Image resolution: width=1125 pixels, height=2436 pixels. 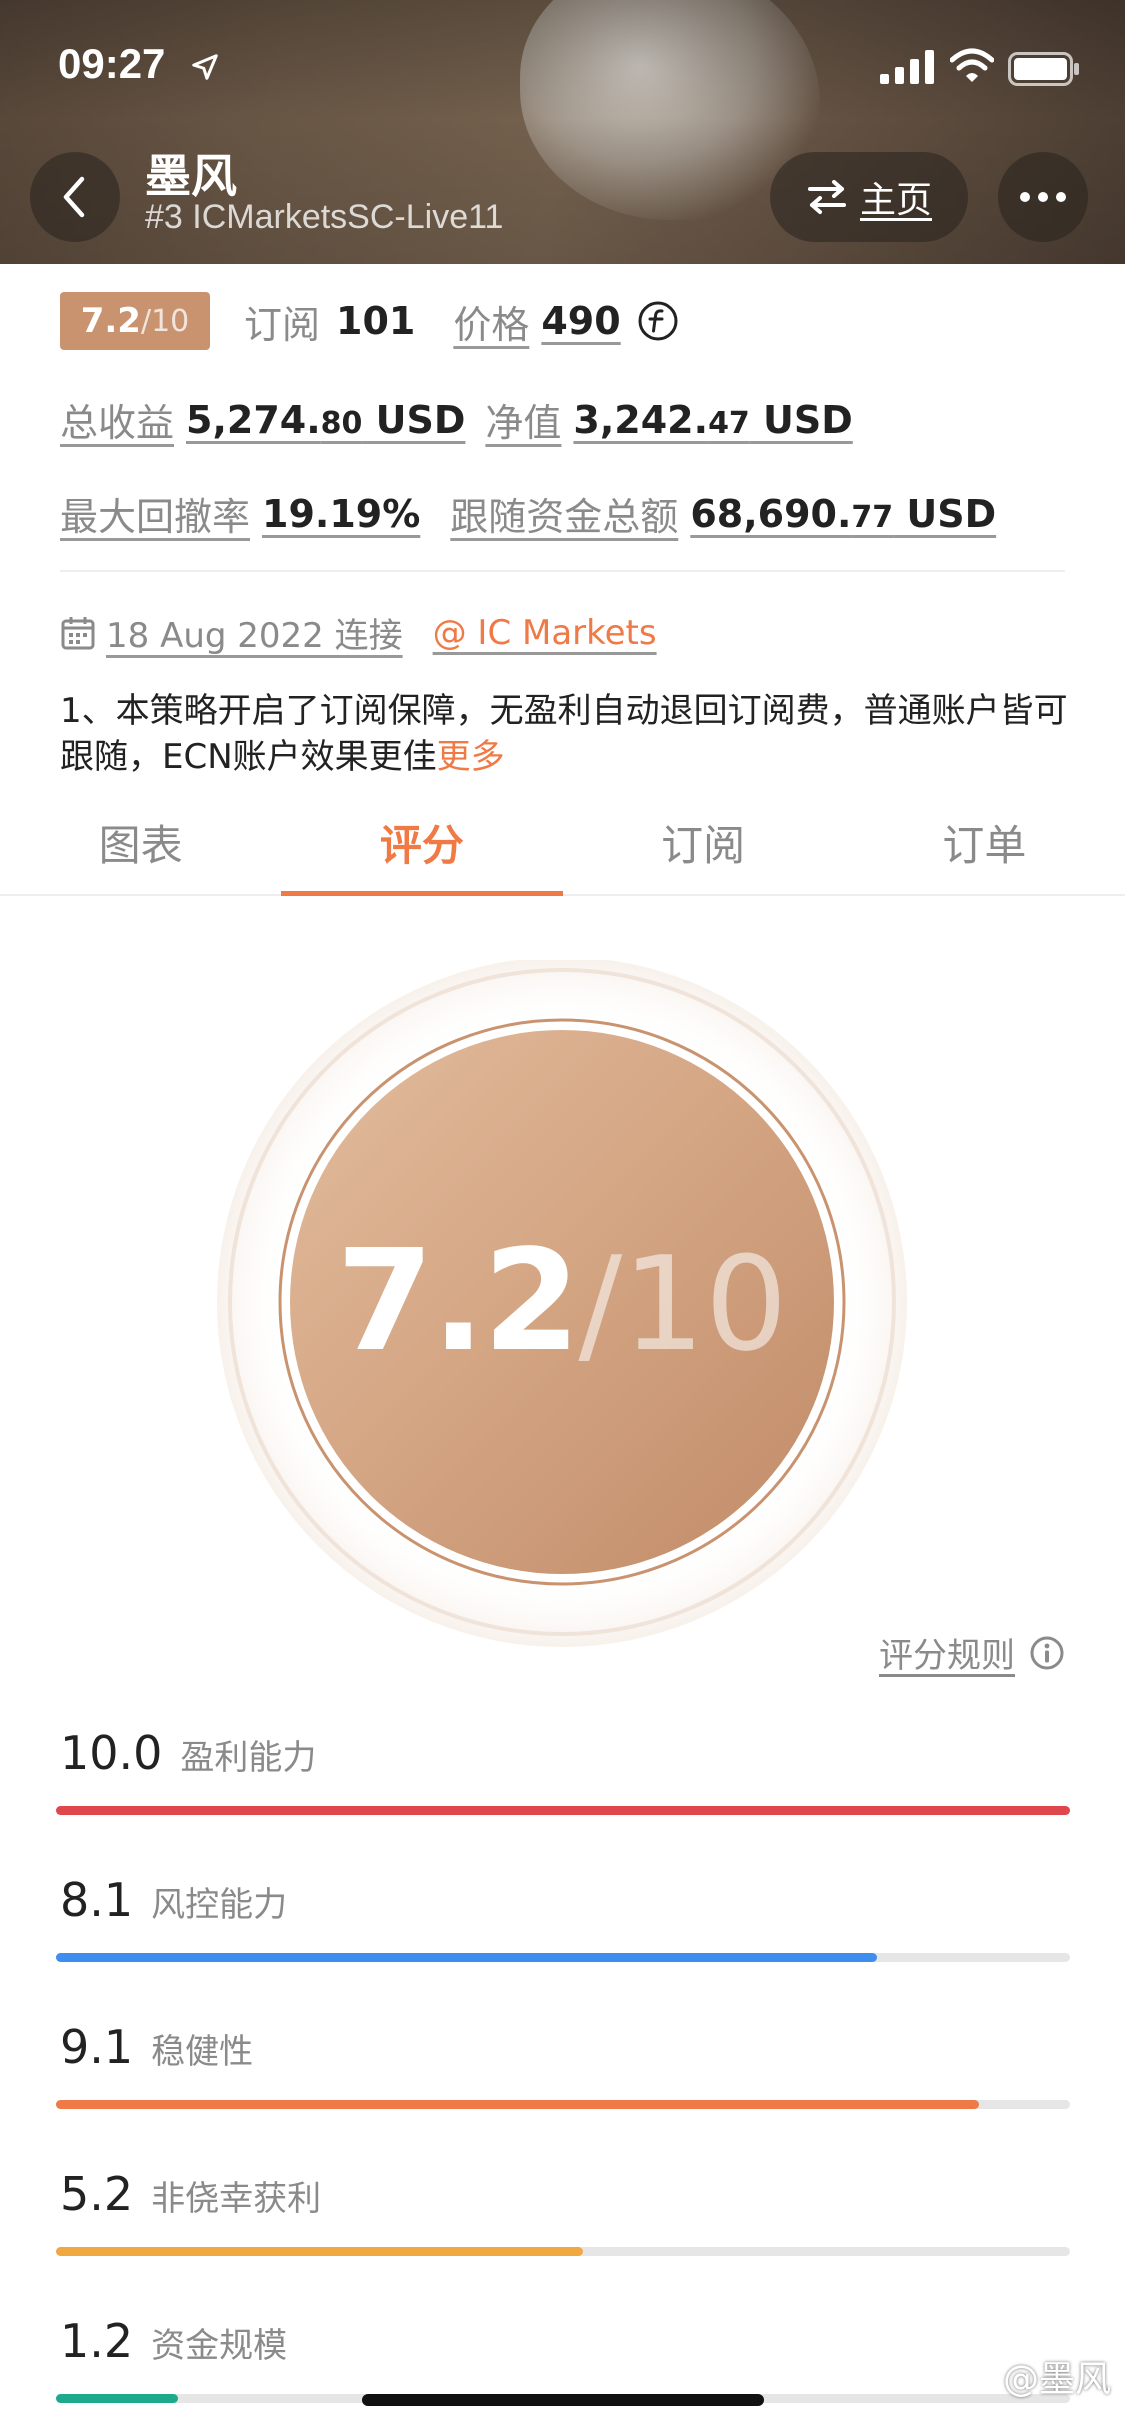 I want to click on metric-name: 资金规模, so click(x=219, y=2346).